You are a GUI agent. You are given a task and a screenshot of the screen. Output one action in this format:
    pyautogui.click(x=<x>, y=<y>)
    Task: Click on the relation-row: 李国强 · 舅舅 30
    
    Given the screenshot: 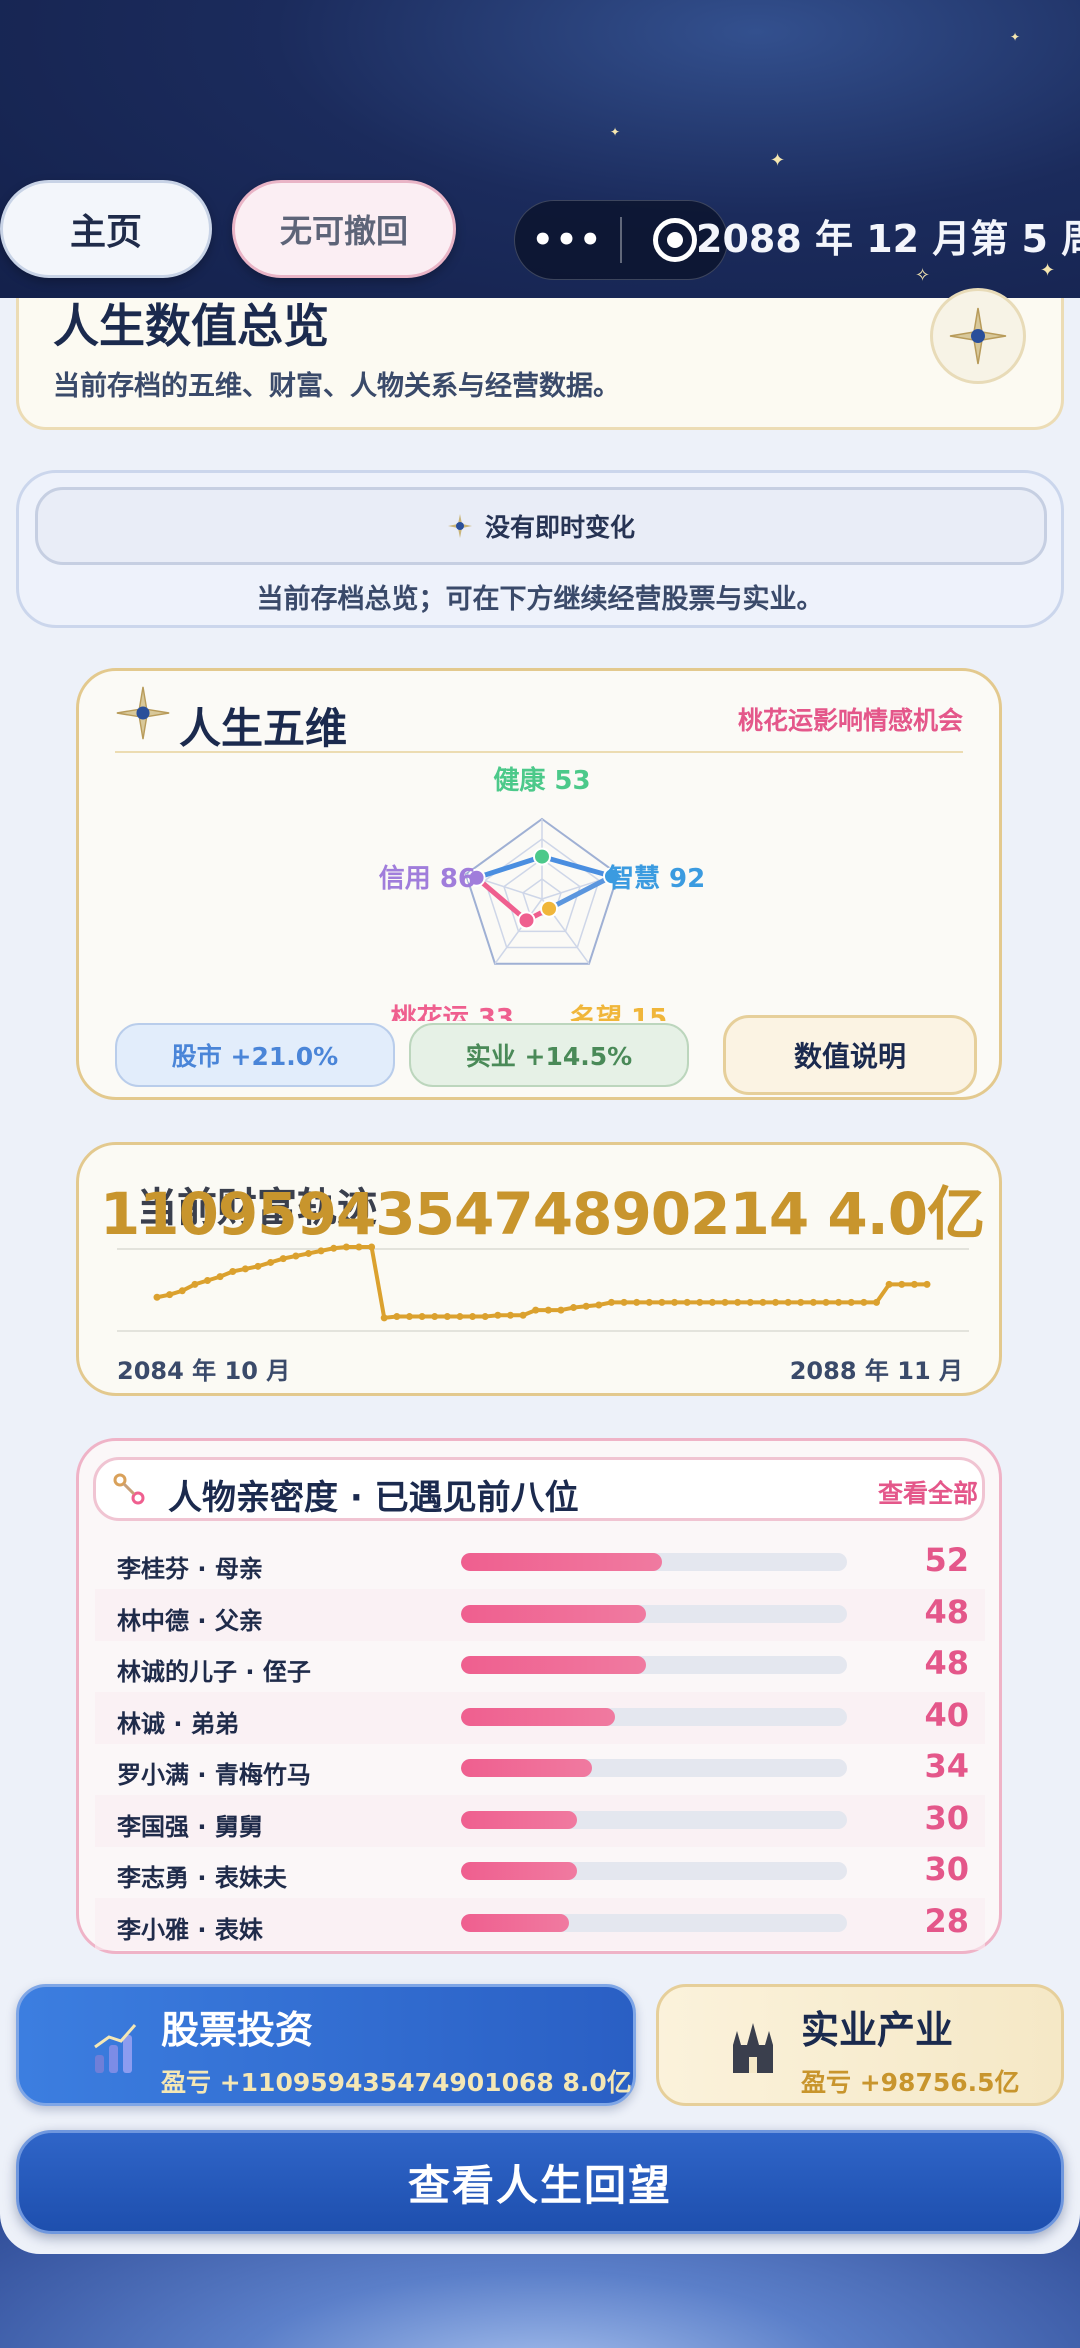 What is the action you would take?
    pyautogui.click(x=540, y=1820)
    